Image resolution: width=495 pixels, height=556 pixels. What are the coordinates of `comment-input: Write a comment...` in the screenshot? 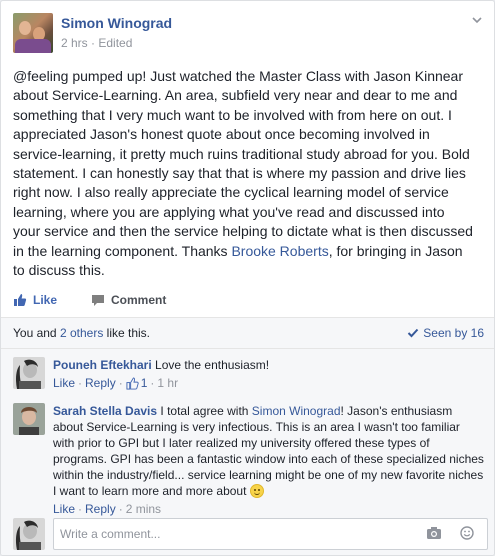 It's located at (270, 534).